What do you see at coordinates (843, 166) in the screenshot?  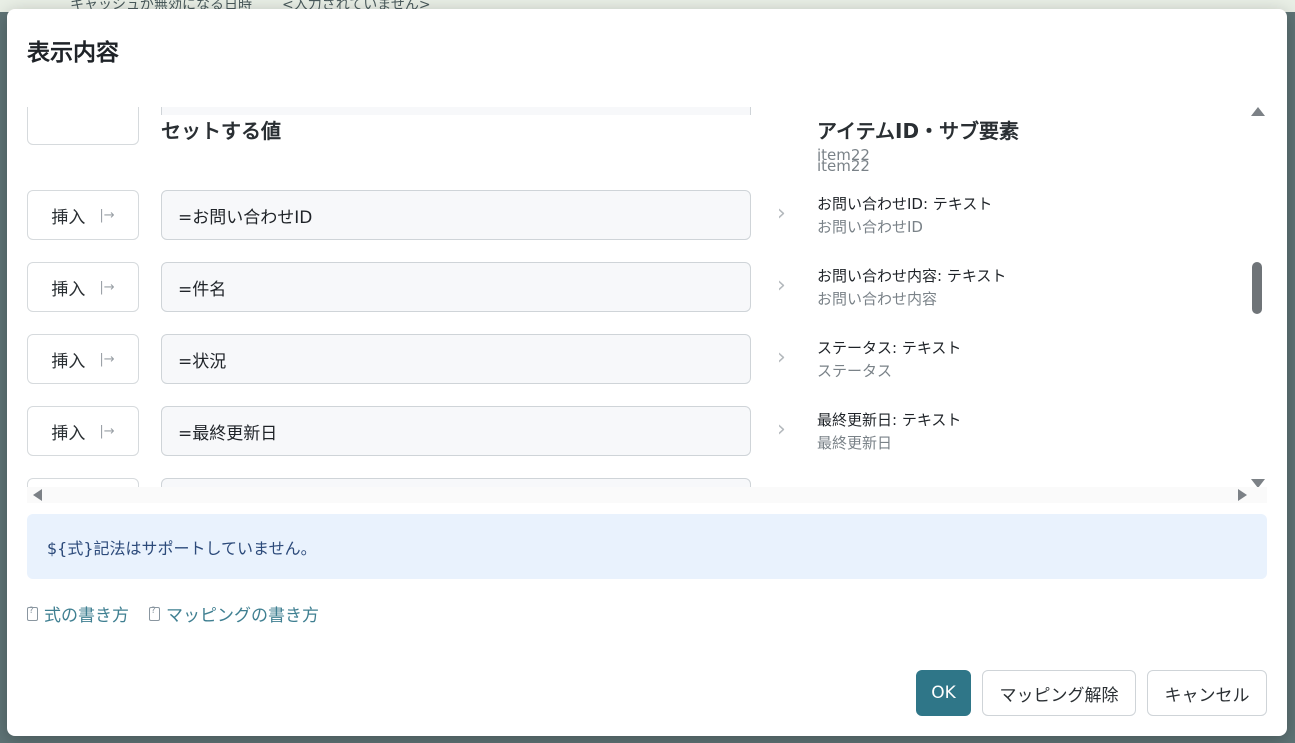 I see `item-sub: item22` at bounding box center [843, 166].